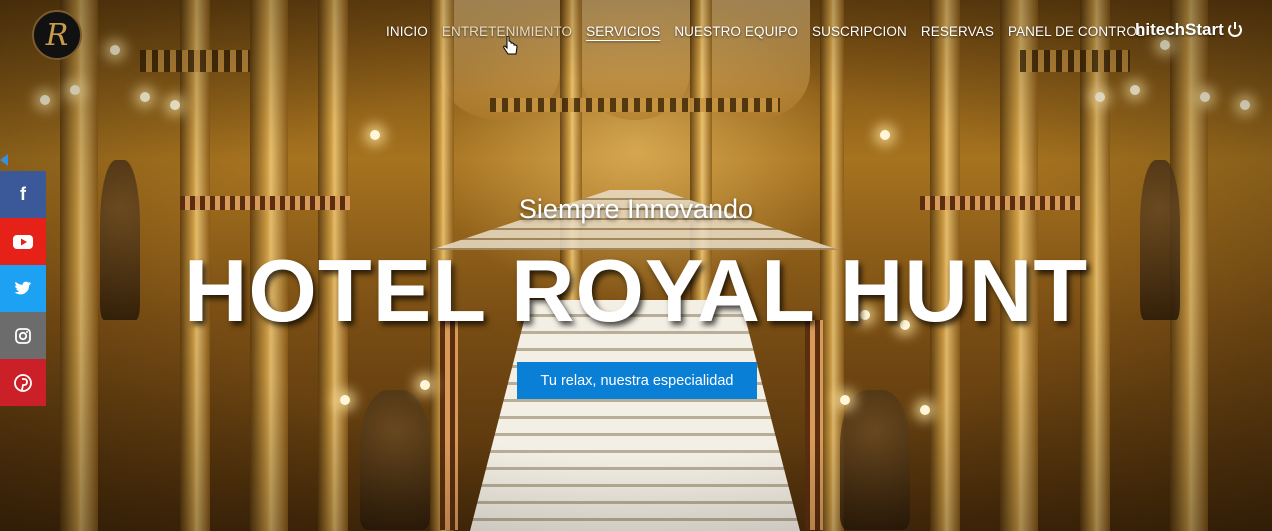 The image size is (1272, 531). Describe the element at coordinates (636, 209) in the screenshot. I see `hero-tagline: Siempre Innovando` at that location.